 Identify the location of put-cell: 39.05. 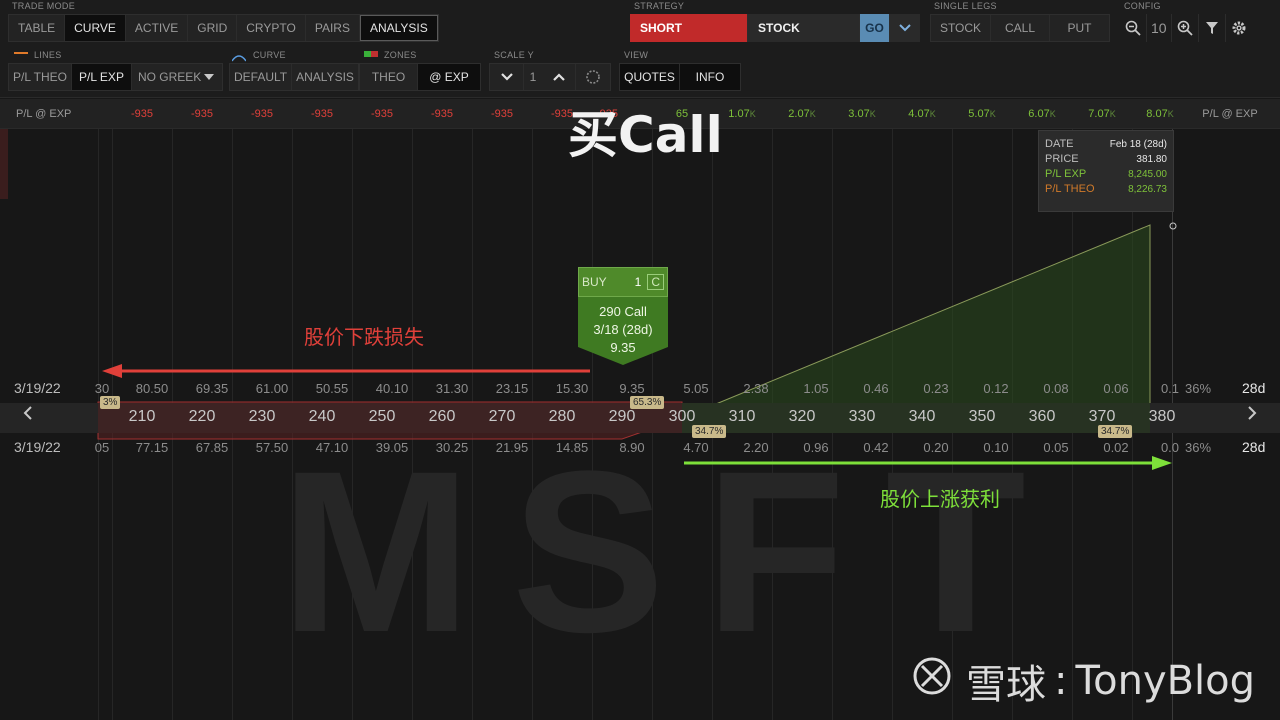
(392, 447).